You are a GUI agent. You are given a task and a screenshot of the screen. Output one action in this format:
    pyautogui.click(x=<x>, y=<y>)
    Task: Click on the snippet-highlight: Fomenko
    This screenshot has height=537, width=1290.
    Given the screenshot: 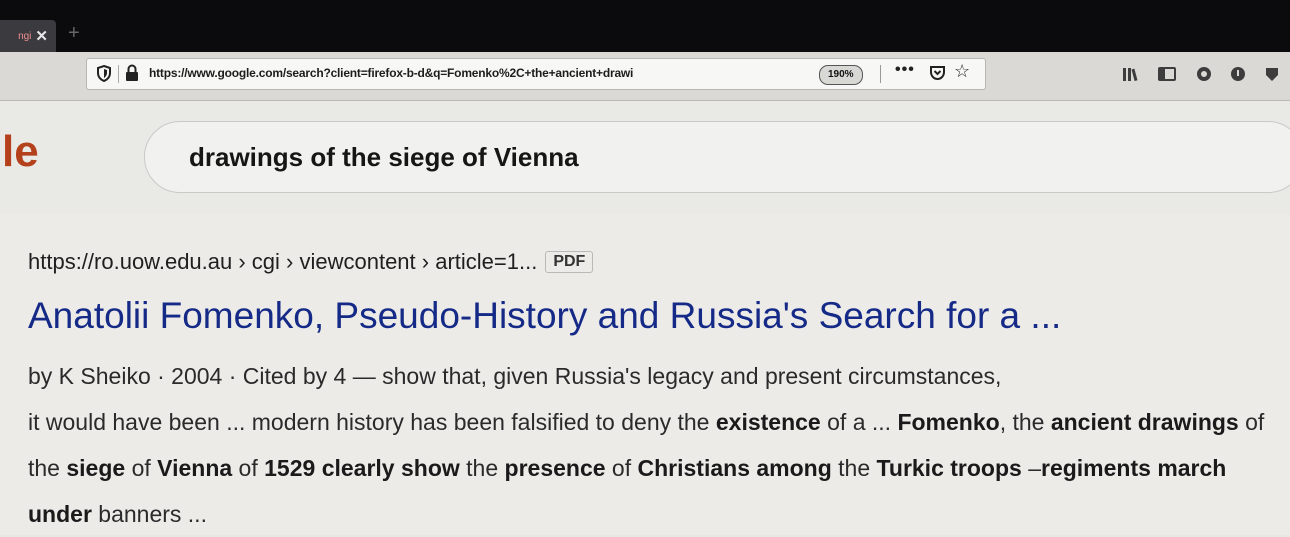 What is the action you would take?
    pyautogui.click(x=948, y=422)
    